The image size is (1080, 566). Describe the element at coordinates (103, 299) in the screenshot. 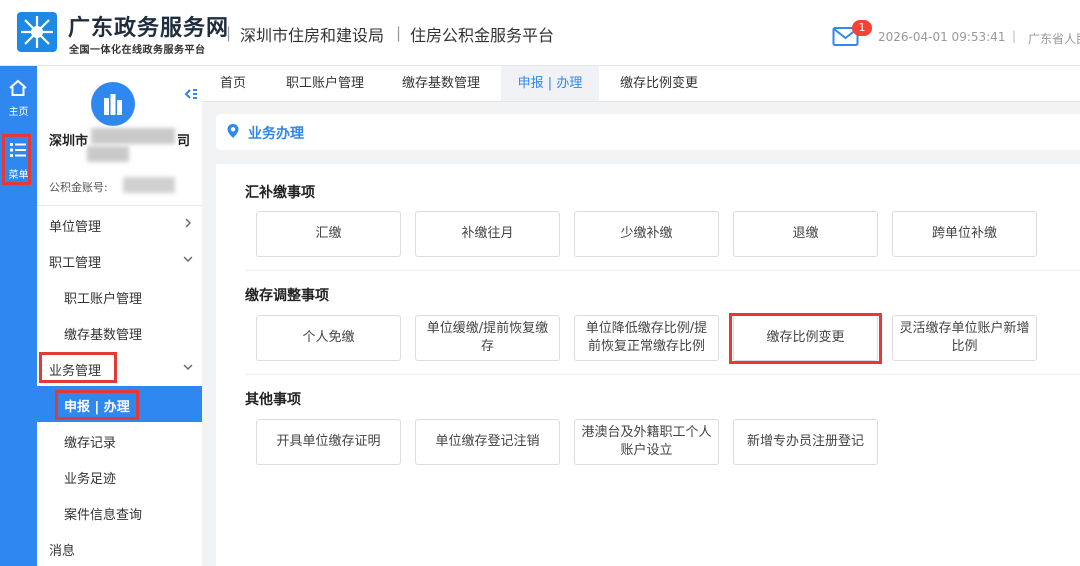

I see `sidebar-item-label: 职工账户管理` at that location.